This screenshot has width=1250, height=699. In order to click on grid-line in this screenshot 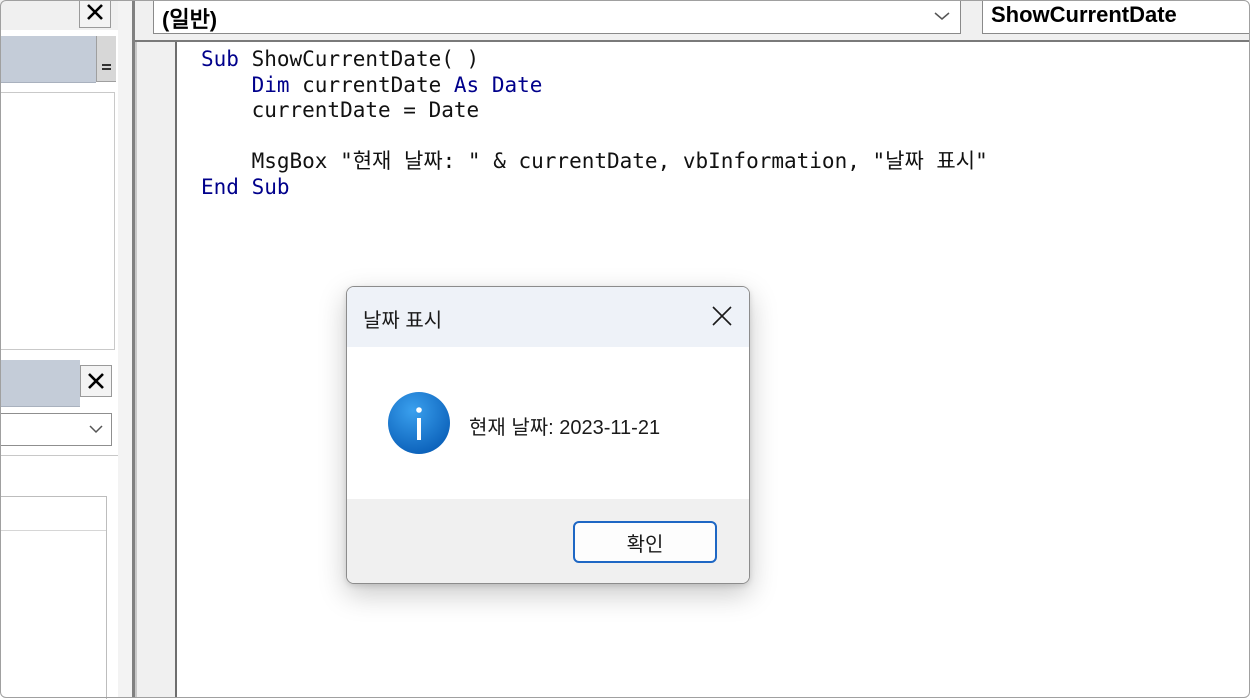, I will do `click(53, 530)`.